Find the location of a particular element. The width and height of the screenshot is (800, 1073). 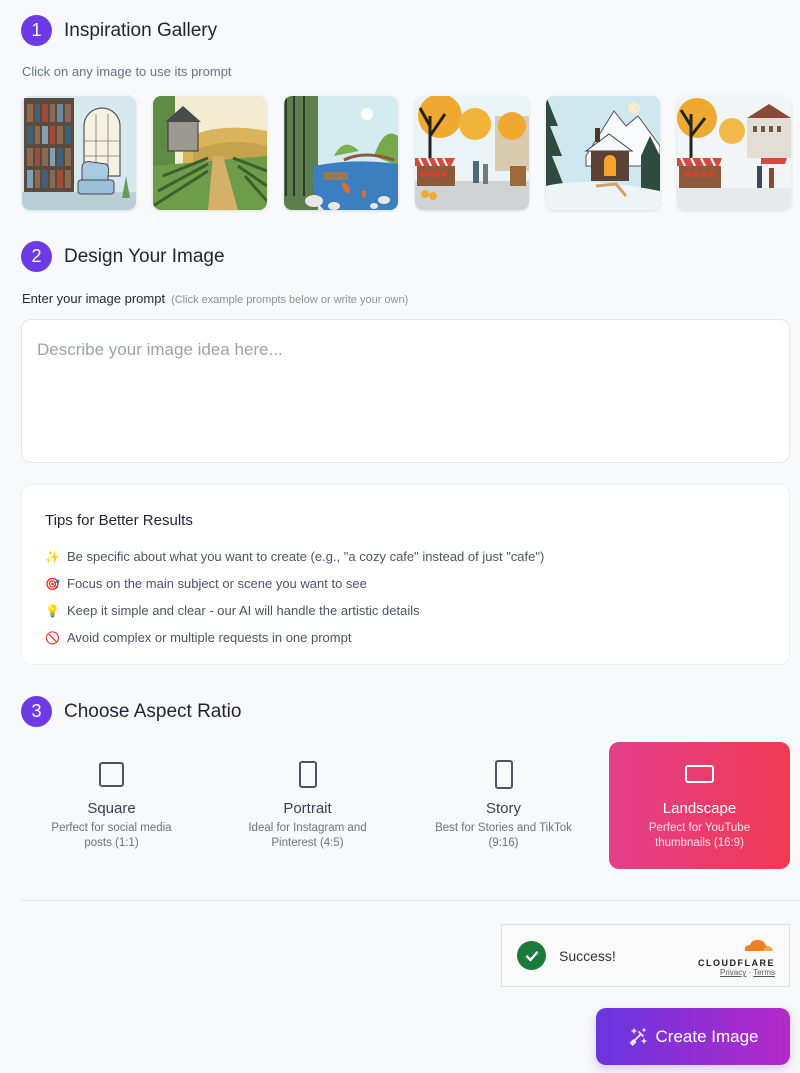

aspect-option-name: Landscape is located at coordinates (699, 808).